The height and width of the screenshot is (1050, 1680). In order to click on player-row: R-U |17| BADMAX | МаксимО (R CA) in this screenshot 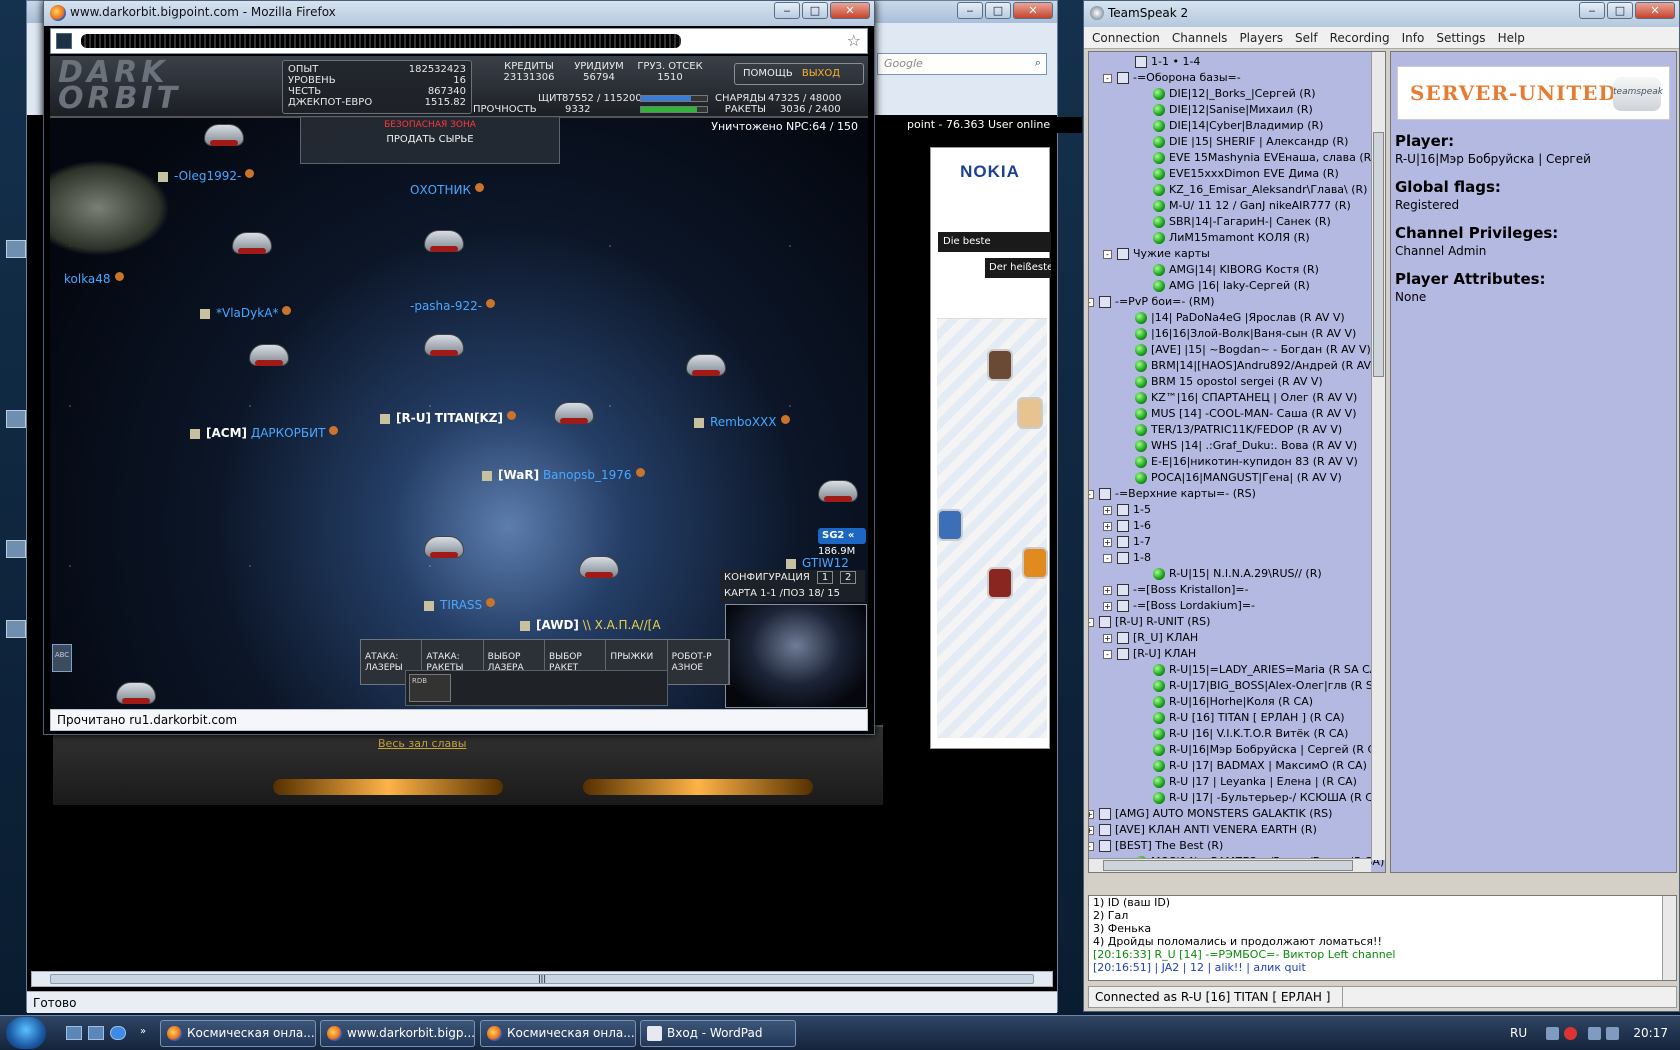, I will do `click(1230, 766)`.